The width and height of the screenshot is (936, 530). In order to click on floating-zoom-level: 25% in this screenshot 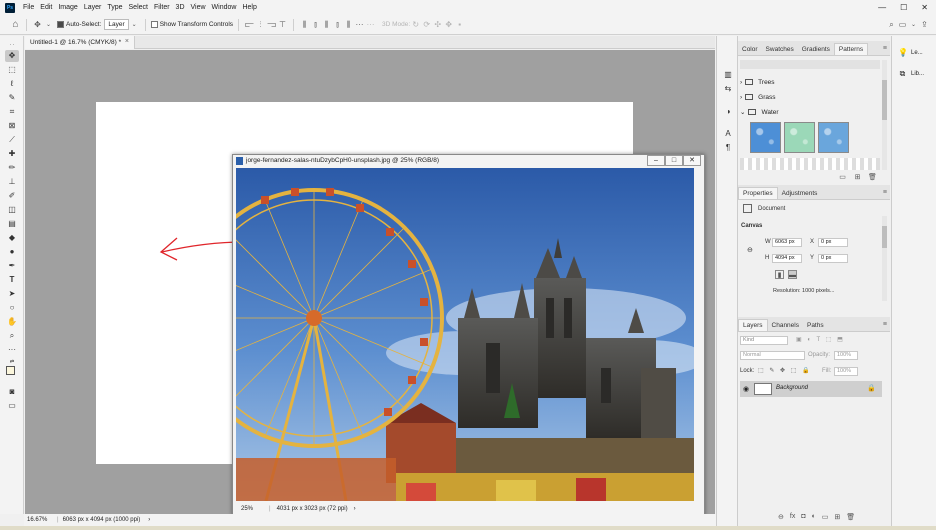, I will do `click(252, 509)`.